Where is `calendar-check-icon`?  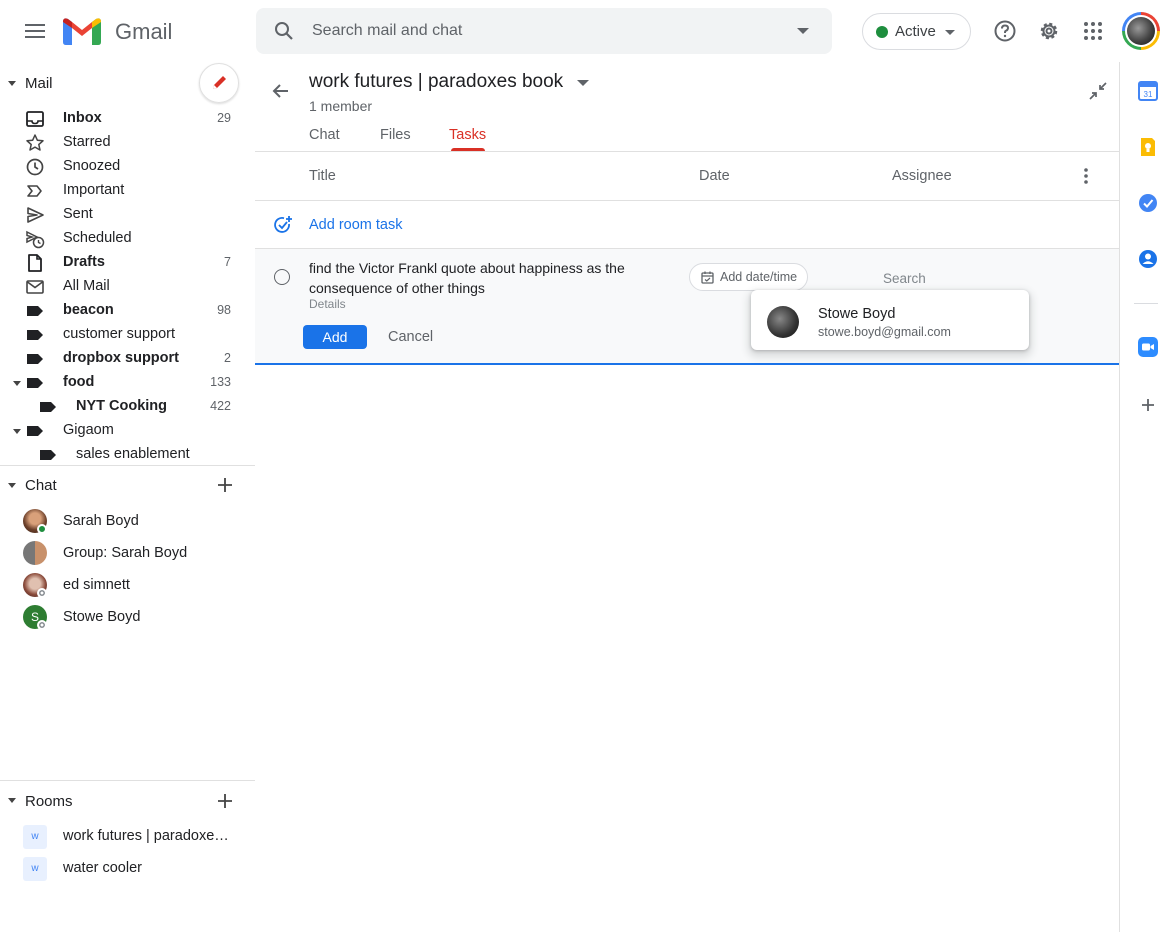
calendar-check-icon is located at coordinates (707, 277).